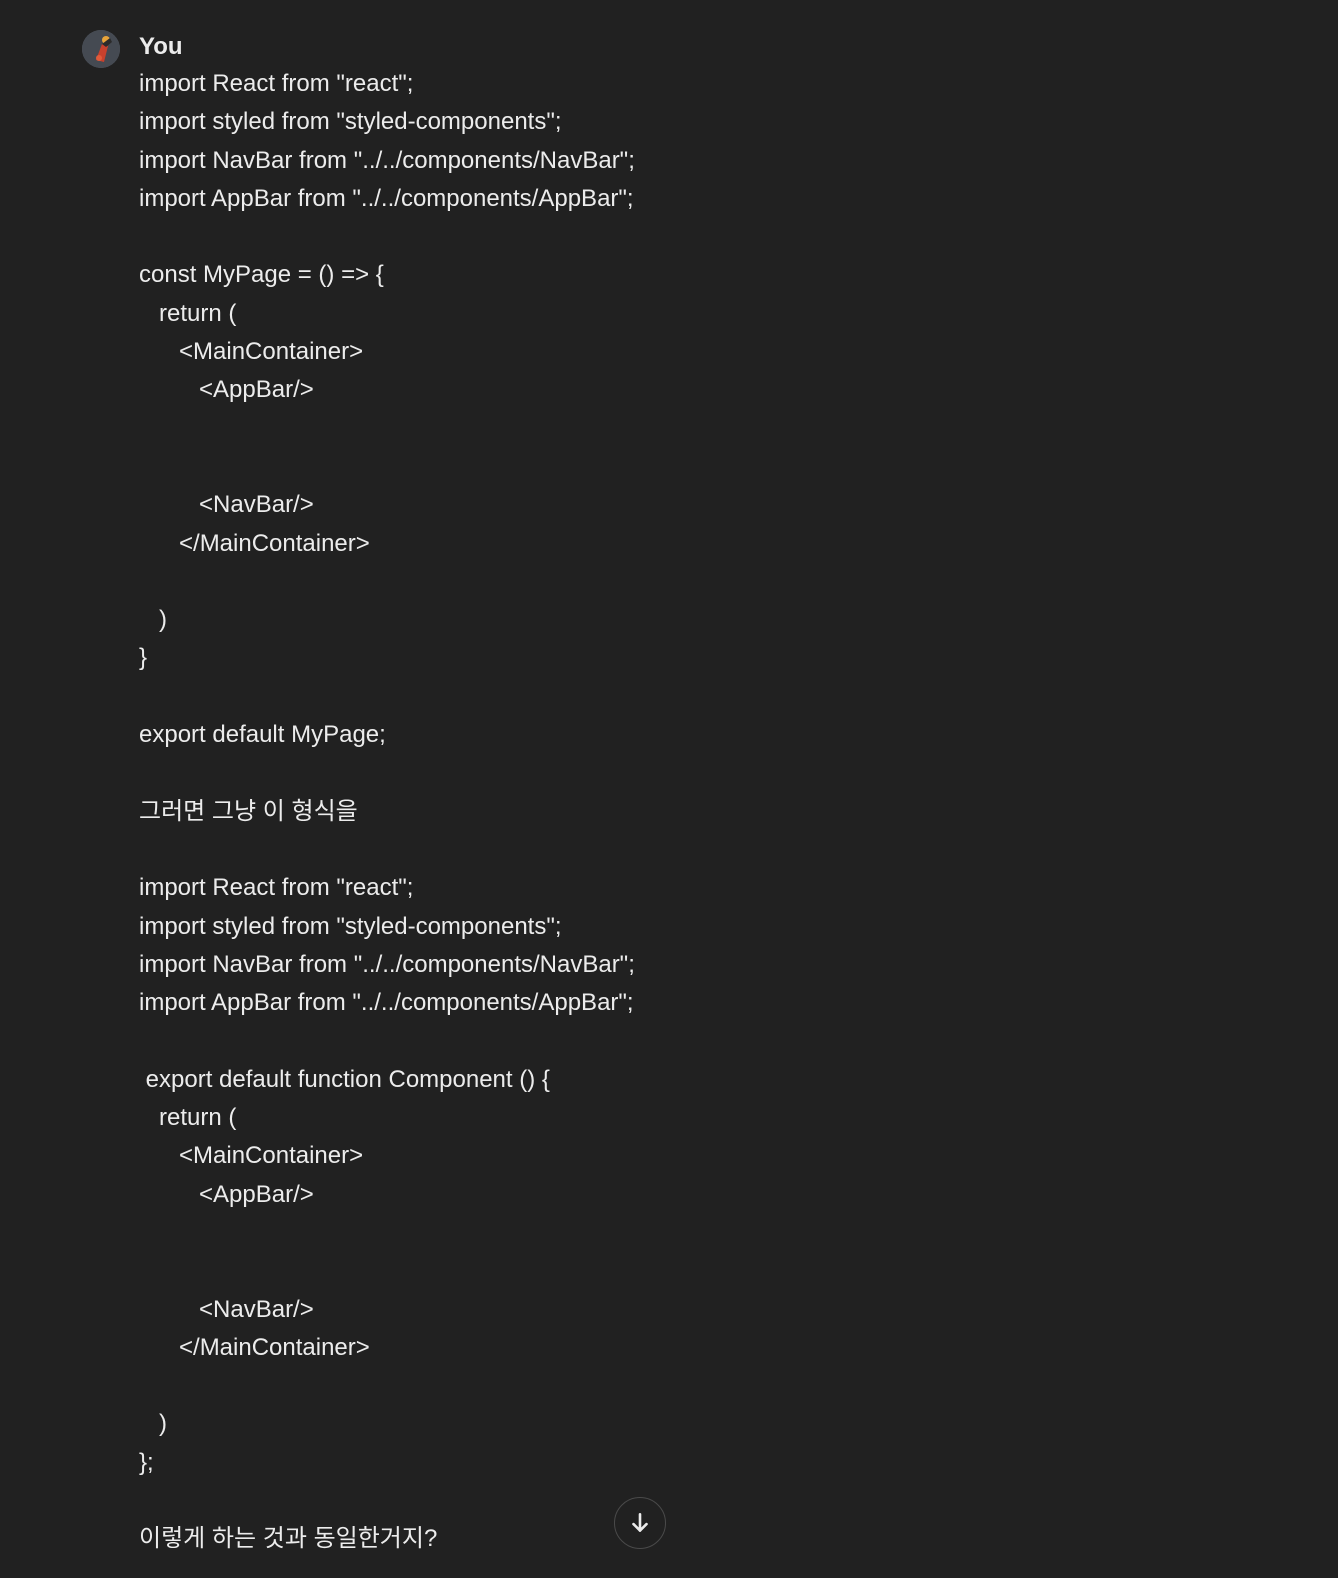  Describe the element at coordinates (161, 46) in the screenshot. I see `message-author: You` at that location.